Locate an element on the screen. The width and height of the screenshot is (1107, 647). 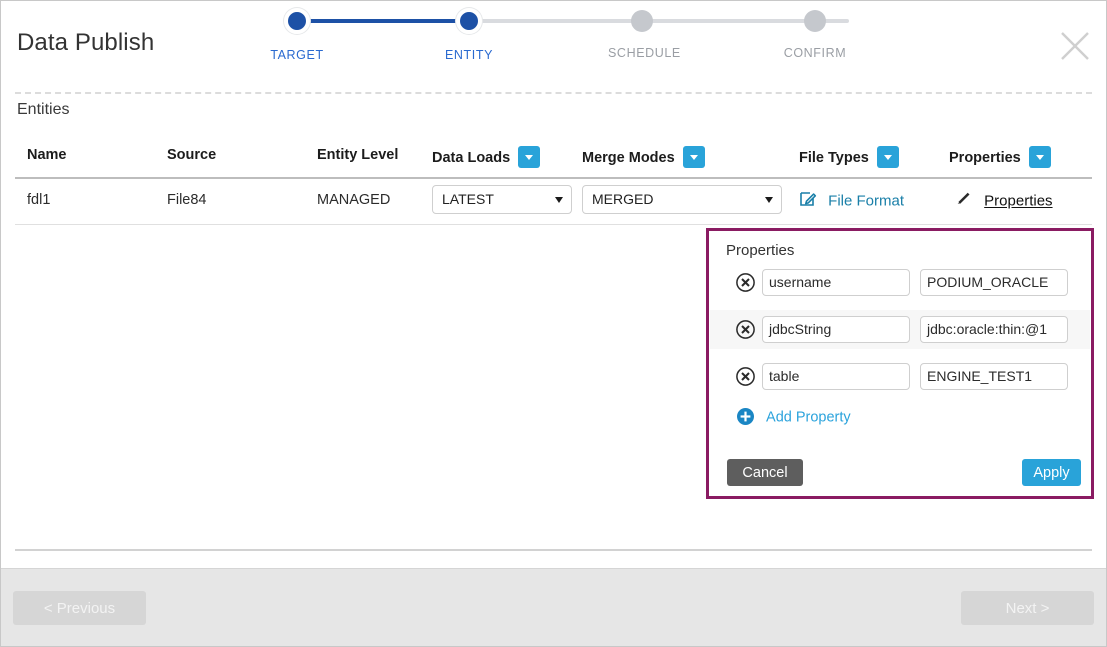
page-title: Data Publish is located at coordinates (86, 42).